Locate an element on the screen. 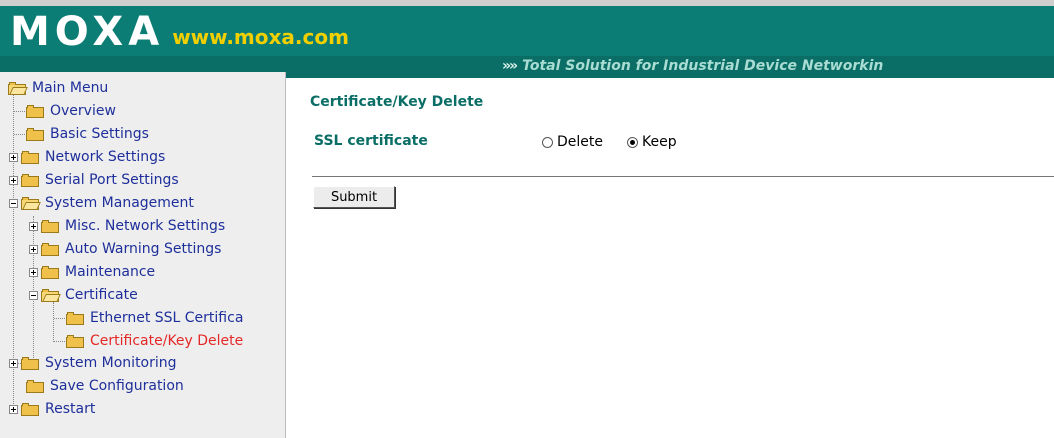  sidebar-item-label: Auto Warning Settings is located at coordinates (143, 249).